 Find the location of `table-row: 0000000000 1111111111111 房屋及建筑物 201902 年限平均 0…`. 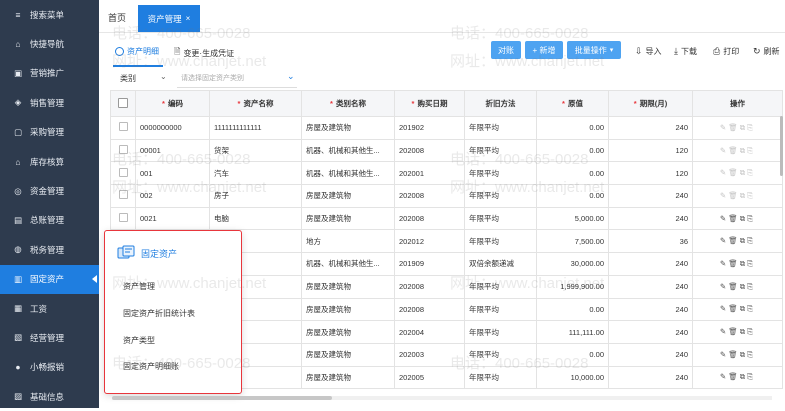

table-row: 0000000000 1111111111111 房屋及建筑物 201902 年限平均 0… is located at coordinates (446, 128).